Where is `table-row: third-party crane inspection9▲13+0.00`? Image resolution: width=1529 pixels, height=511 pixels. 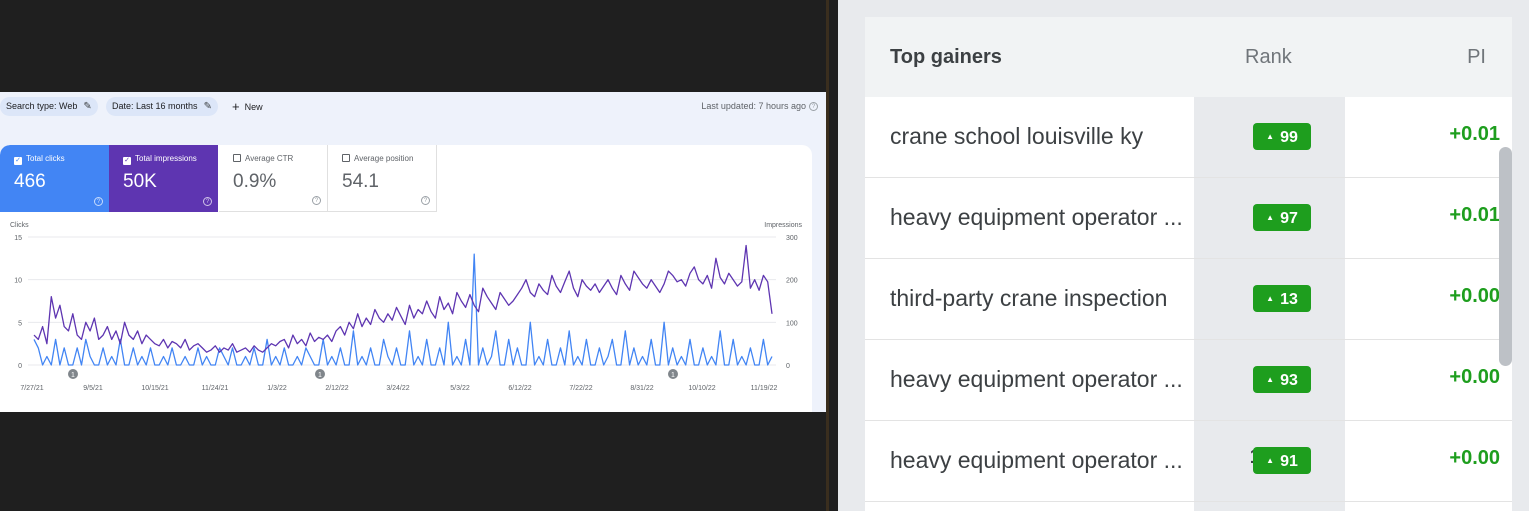
table-row: third-party crane inspection9▲13+0.00 is located at coordinates (1188, 299).